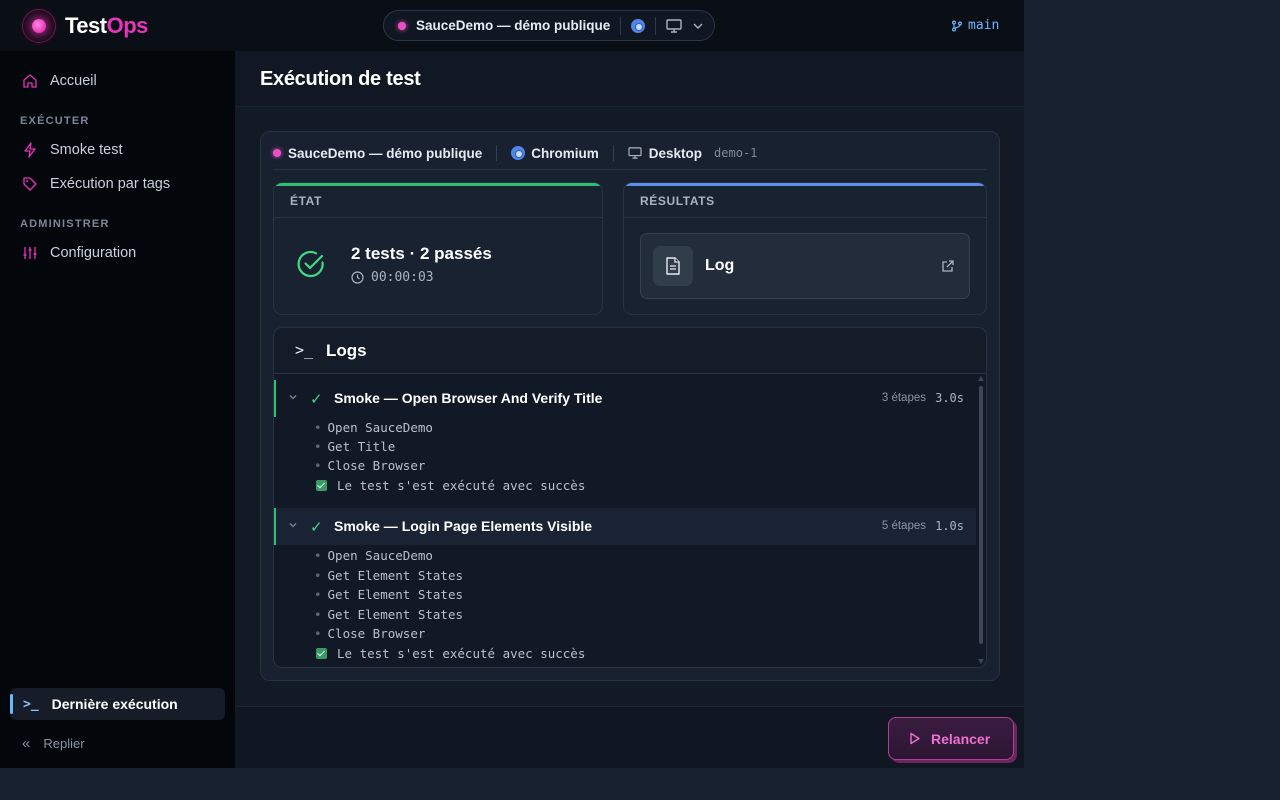  Describe the element at coordinates (438, 184) in the screenshot. I see `state-accent` at that location.